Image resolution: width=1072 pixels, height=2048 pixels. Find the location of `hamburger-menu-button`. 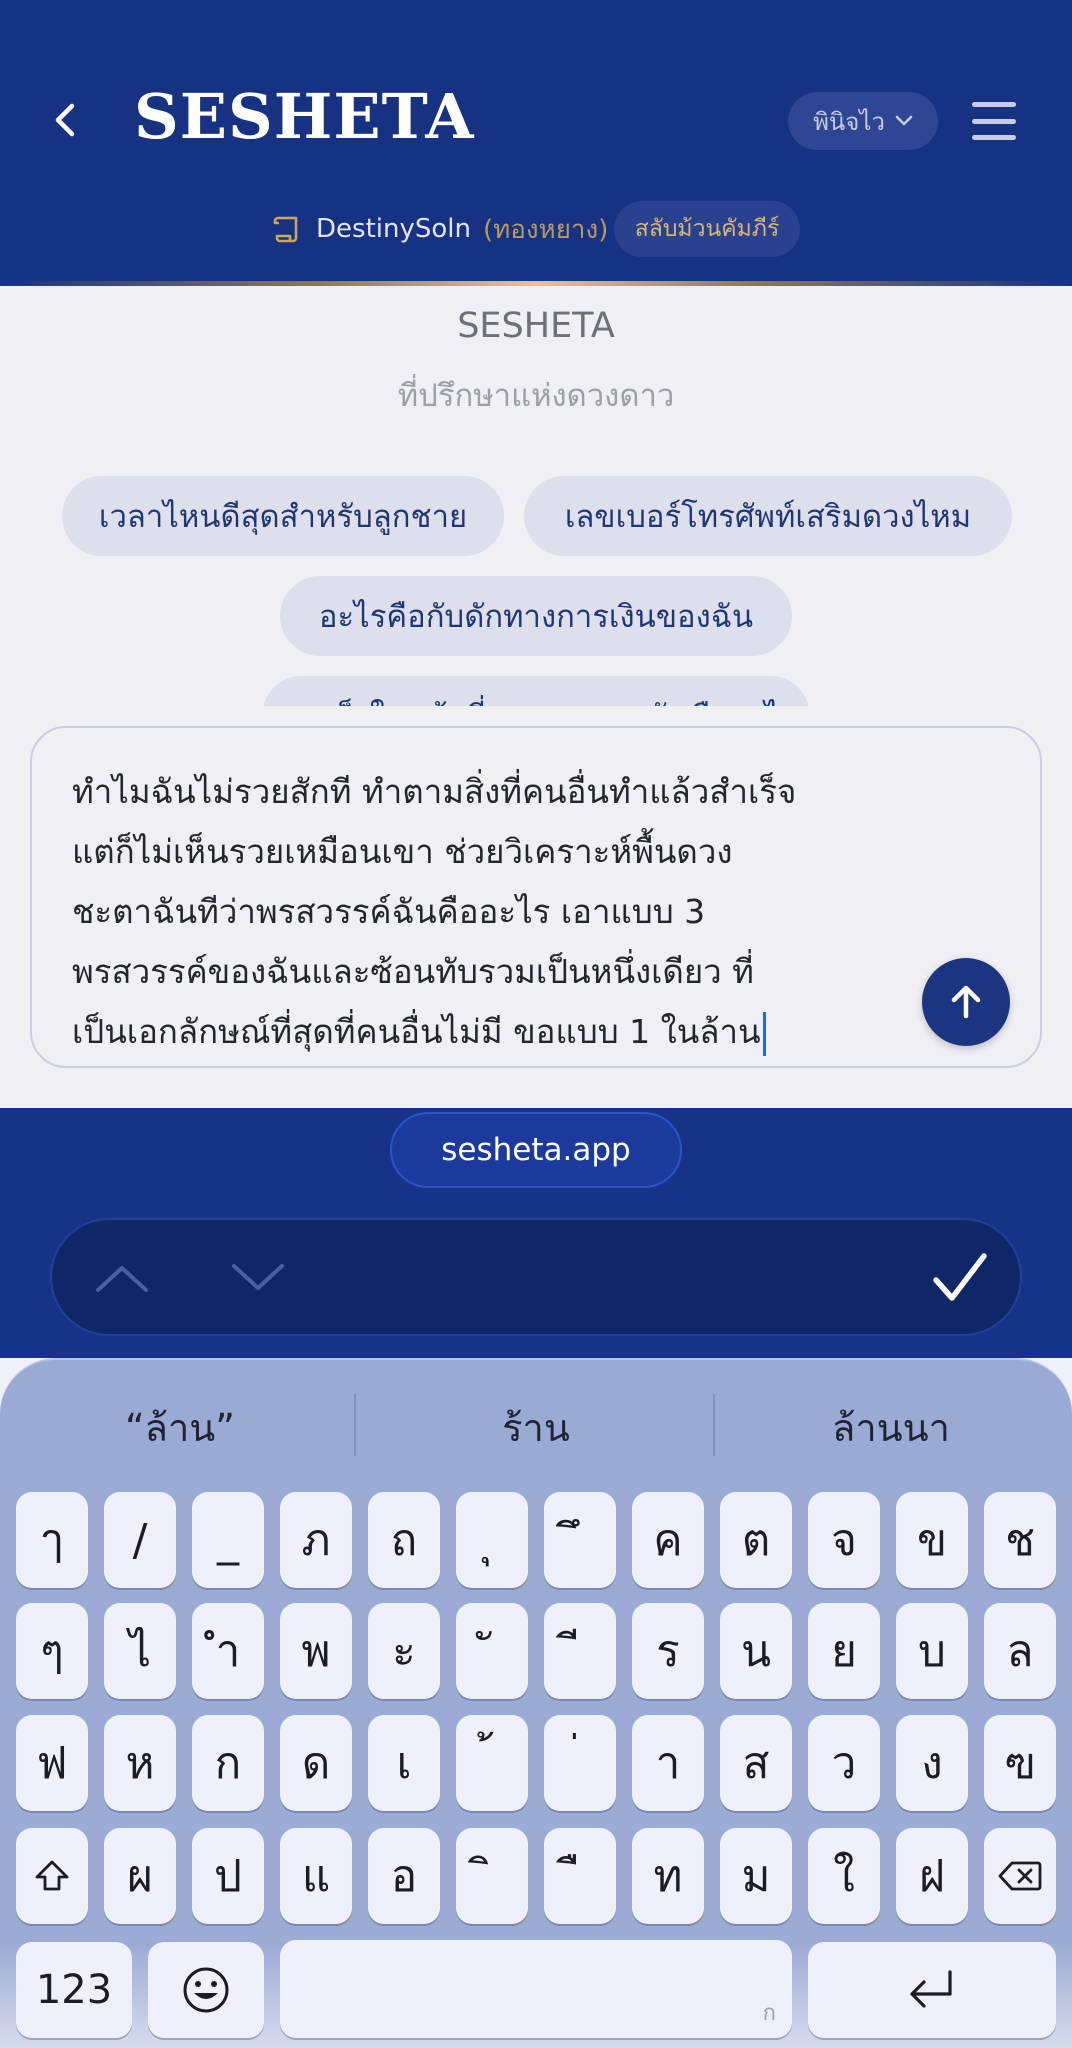

hamburger-menu-button is located at coordinates (994, 121).